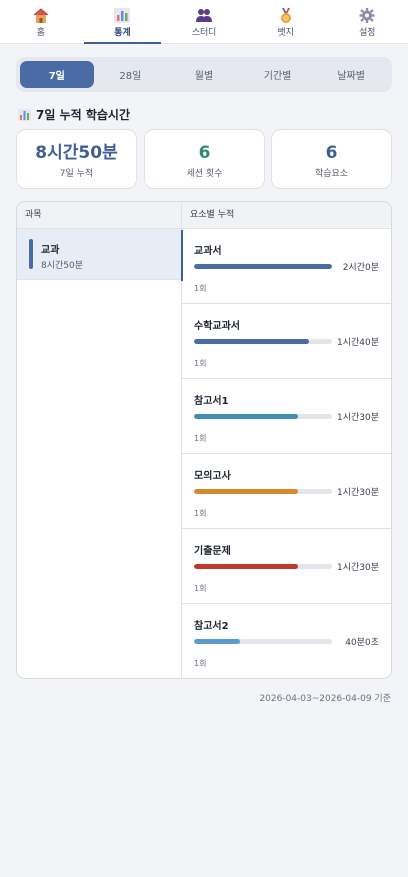  I want to click on tab-by-date: 날짜별, so click(351, 74).